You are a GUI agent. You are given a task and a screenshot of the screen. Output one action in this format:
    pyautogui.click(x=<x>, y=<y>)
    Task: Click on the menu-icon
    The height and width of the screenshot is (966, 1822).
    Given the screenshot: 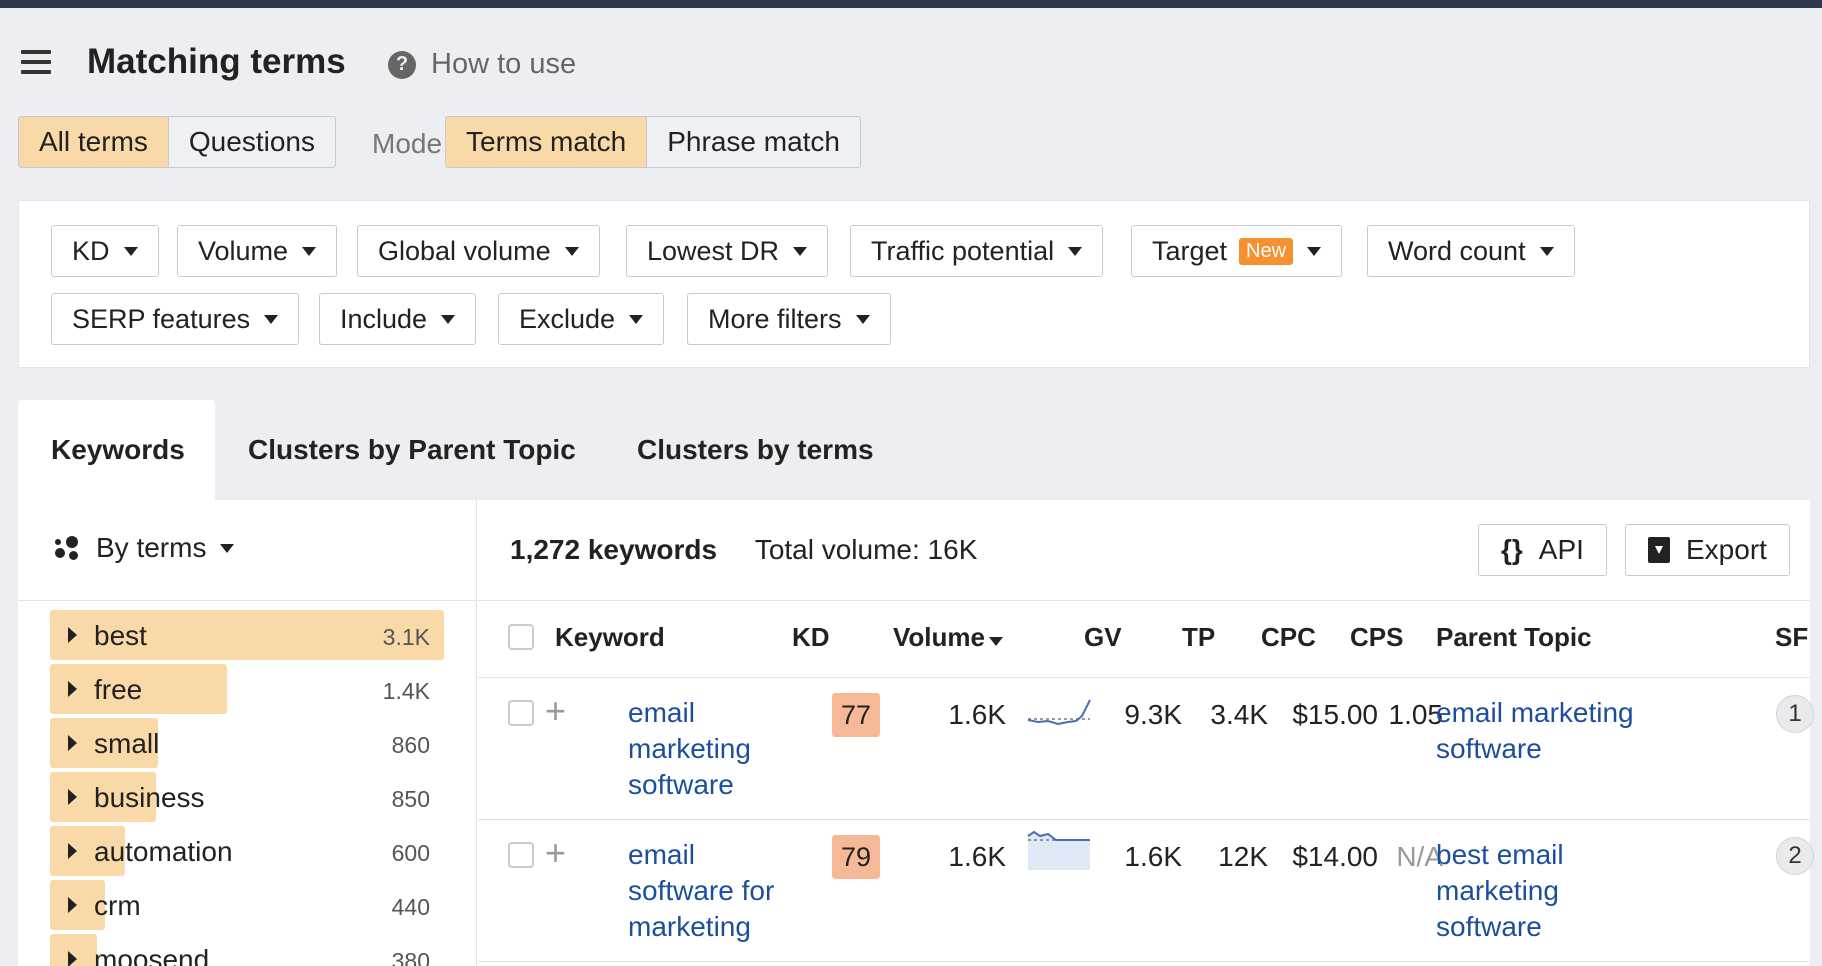 What is the action you would take?
    pyautogui.click(x=36, y=62)
    